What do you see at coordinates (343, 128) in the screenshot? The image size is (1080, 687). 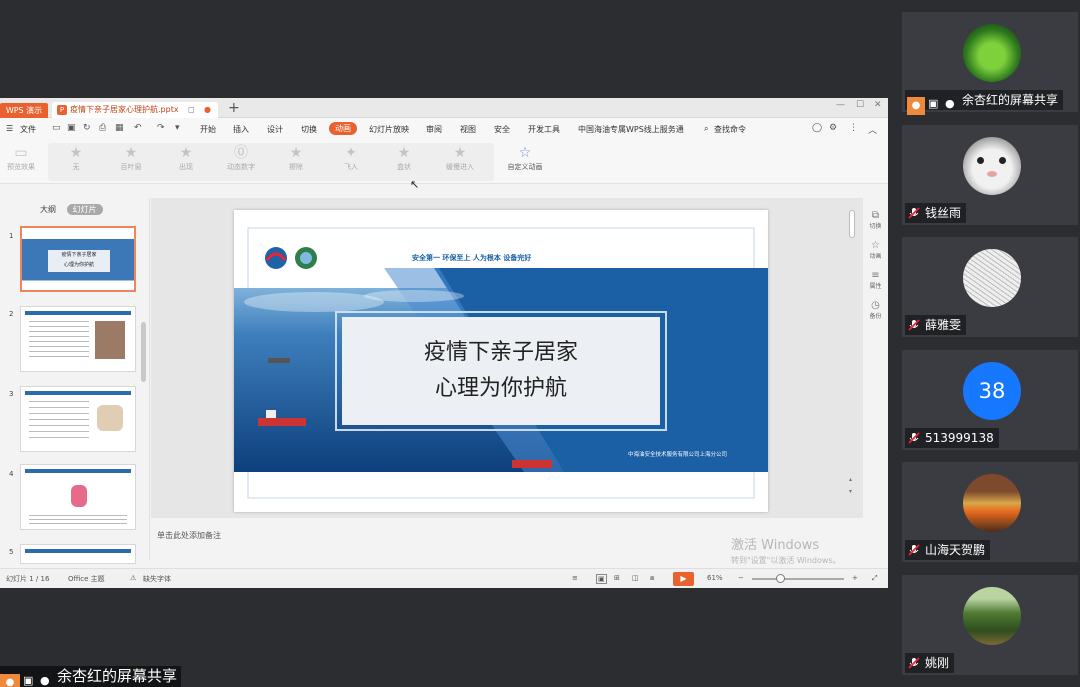 I see `tab-animation: 动画` at bounding box center [343, 128].